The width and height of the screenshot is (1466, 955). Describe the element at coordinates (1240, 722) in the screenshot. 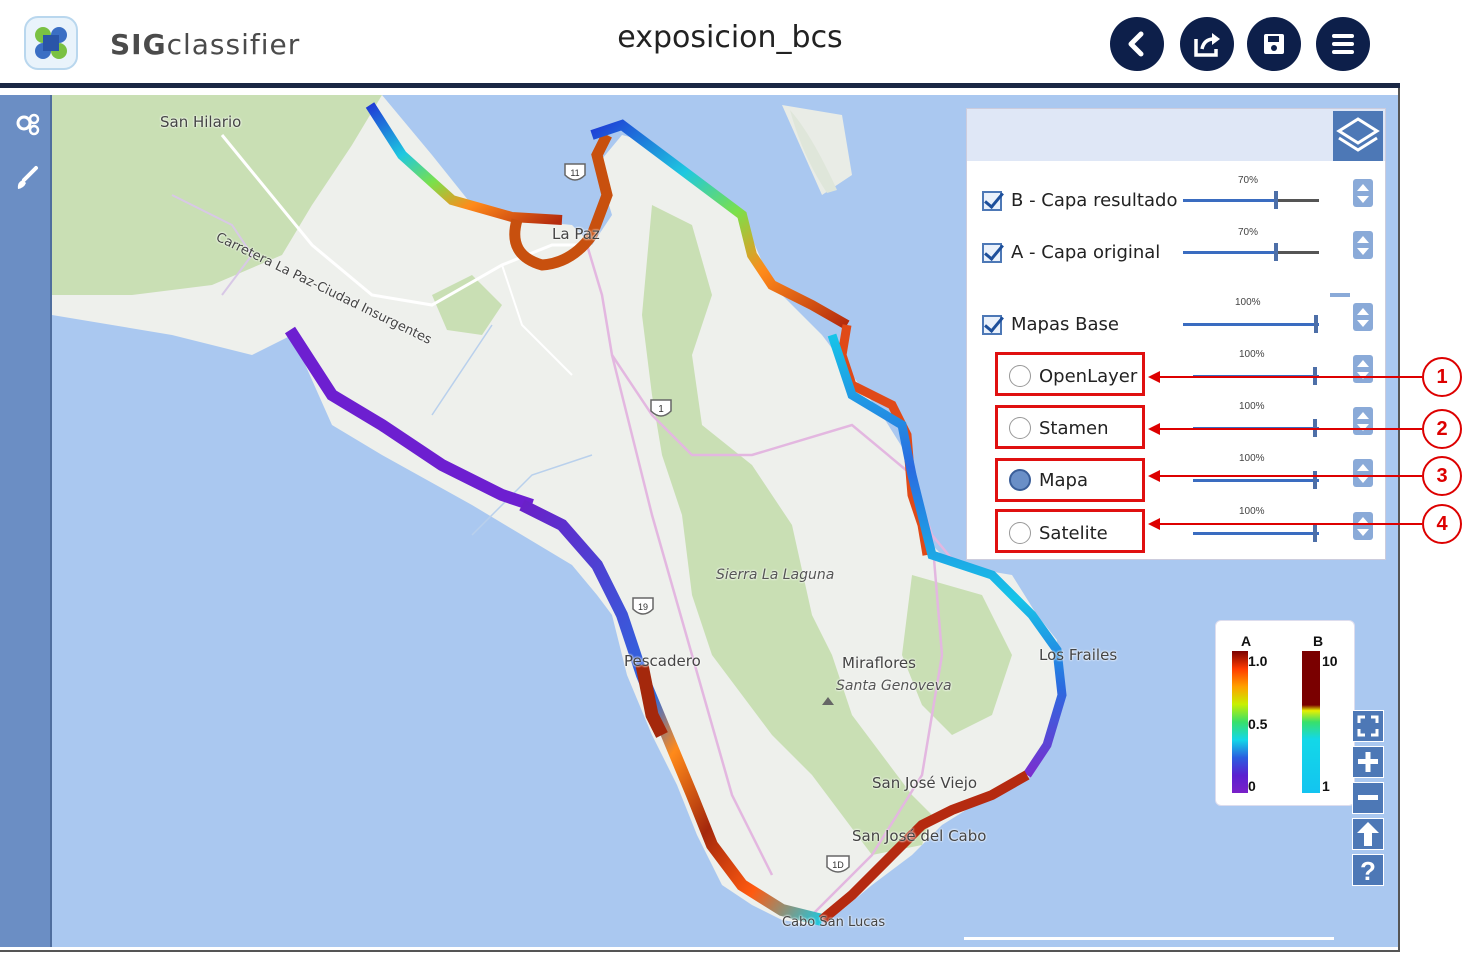

I see `legend-a-bar` at that location.